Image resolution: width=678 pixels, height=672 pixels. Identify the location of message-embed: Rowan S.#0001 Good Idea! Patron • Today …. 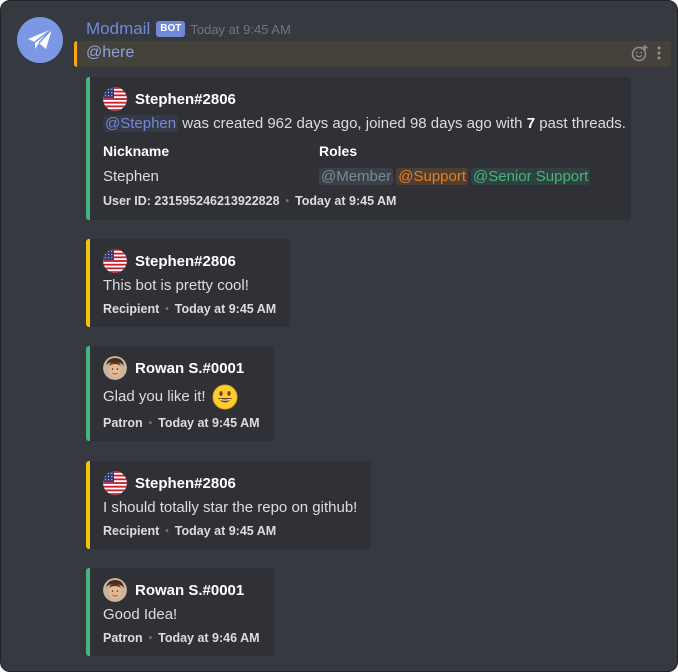
(180, 612).